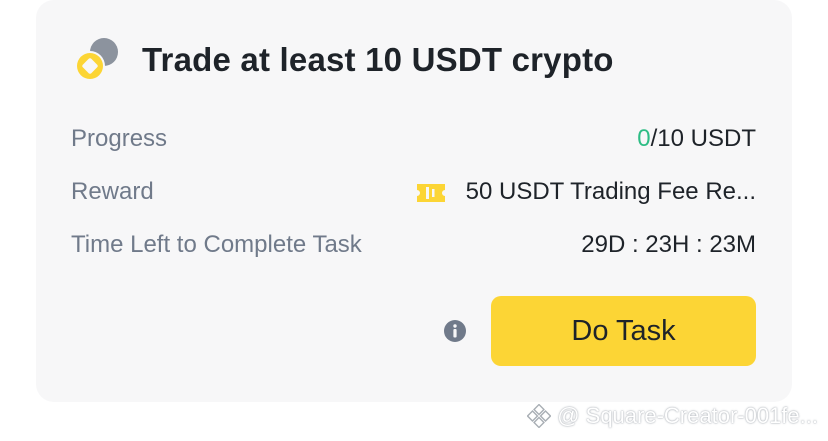 The width and height of the screenshot is (828, 441). What do you see at coordinates (644, 138) in the screenshot?
I see `progress-current: 0` at bounding box center [644, 138].